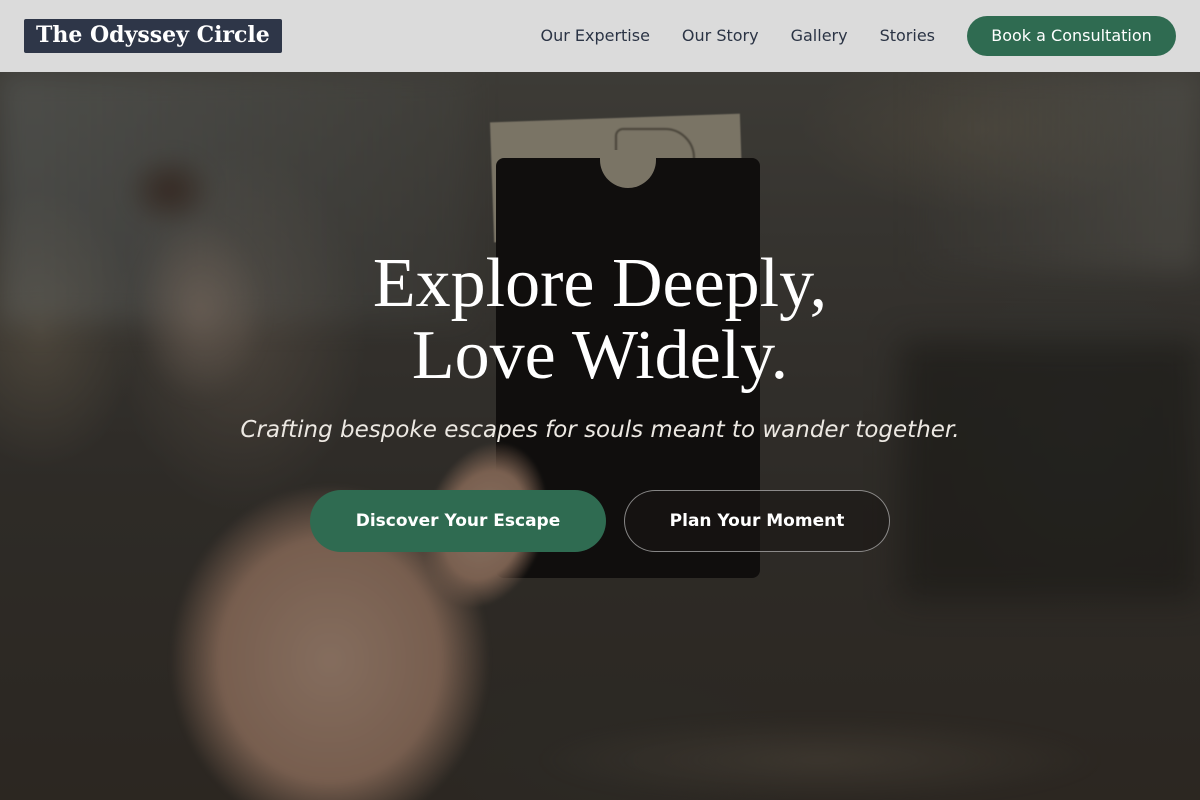 Image resolution: width=1200 pixels, height=800 pixels. Describe the element at coordinates (594, 36) in the screenshot. I see `nav-link-our-expertise: Our Expertise` at that location.